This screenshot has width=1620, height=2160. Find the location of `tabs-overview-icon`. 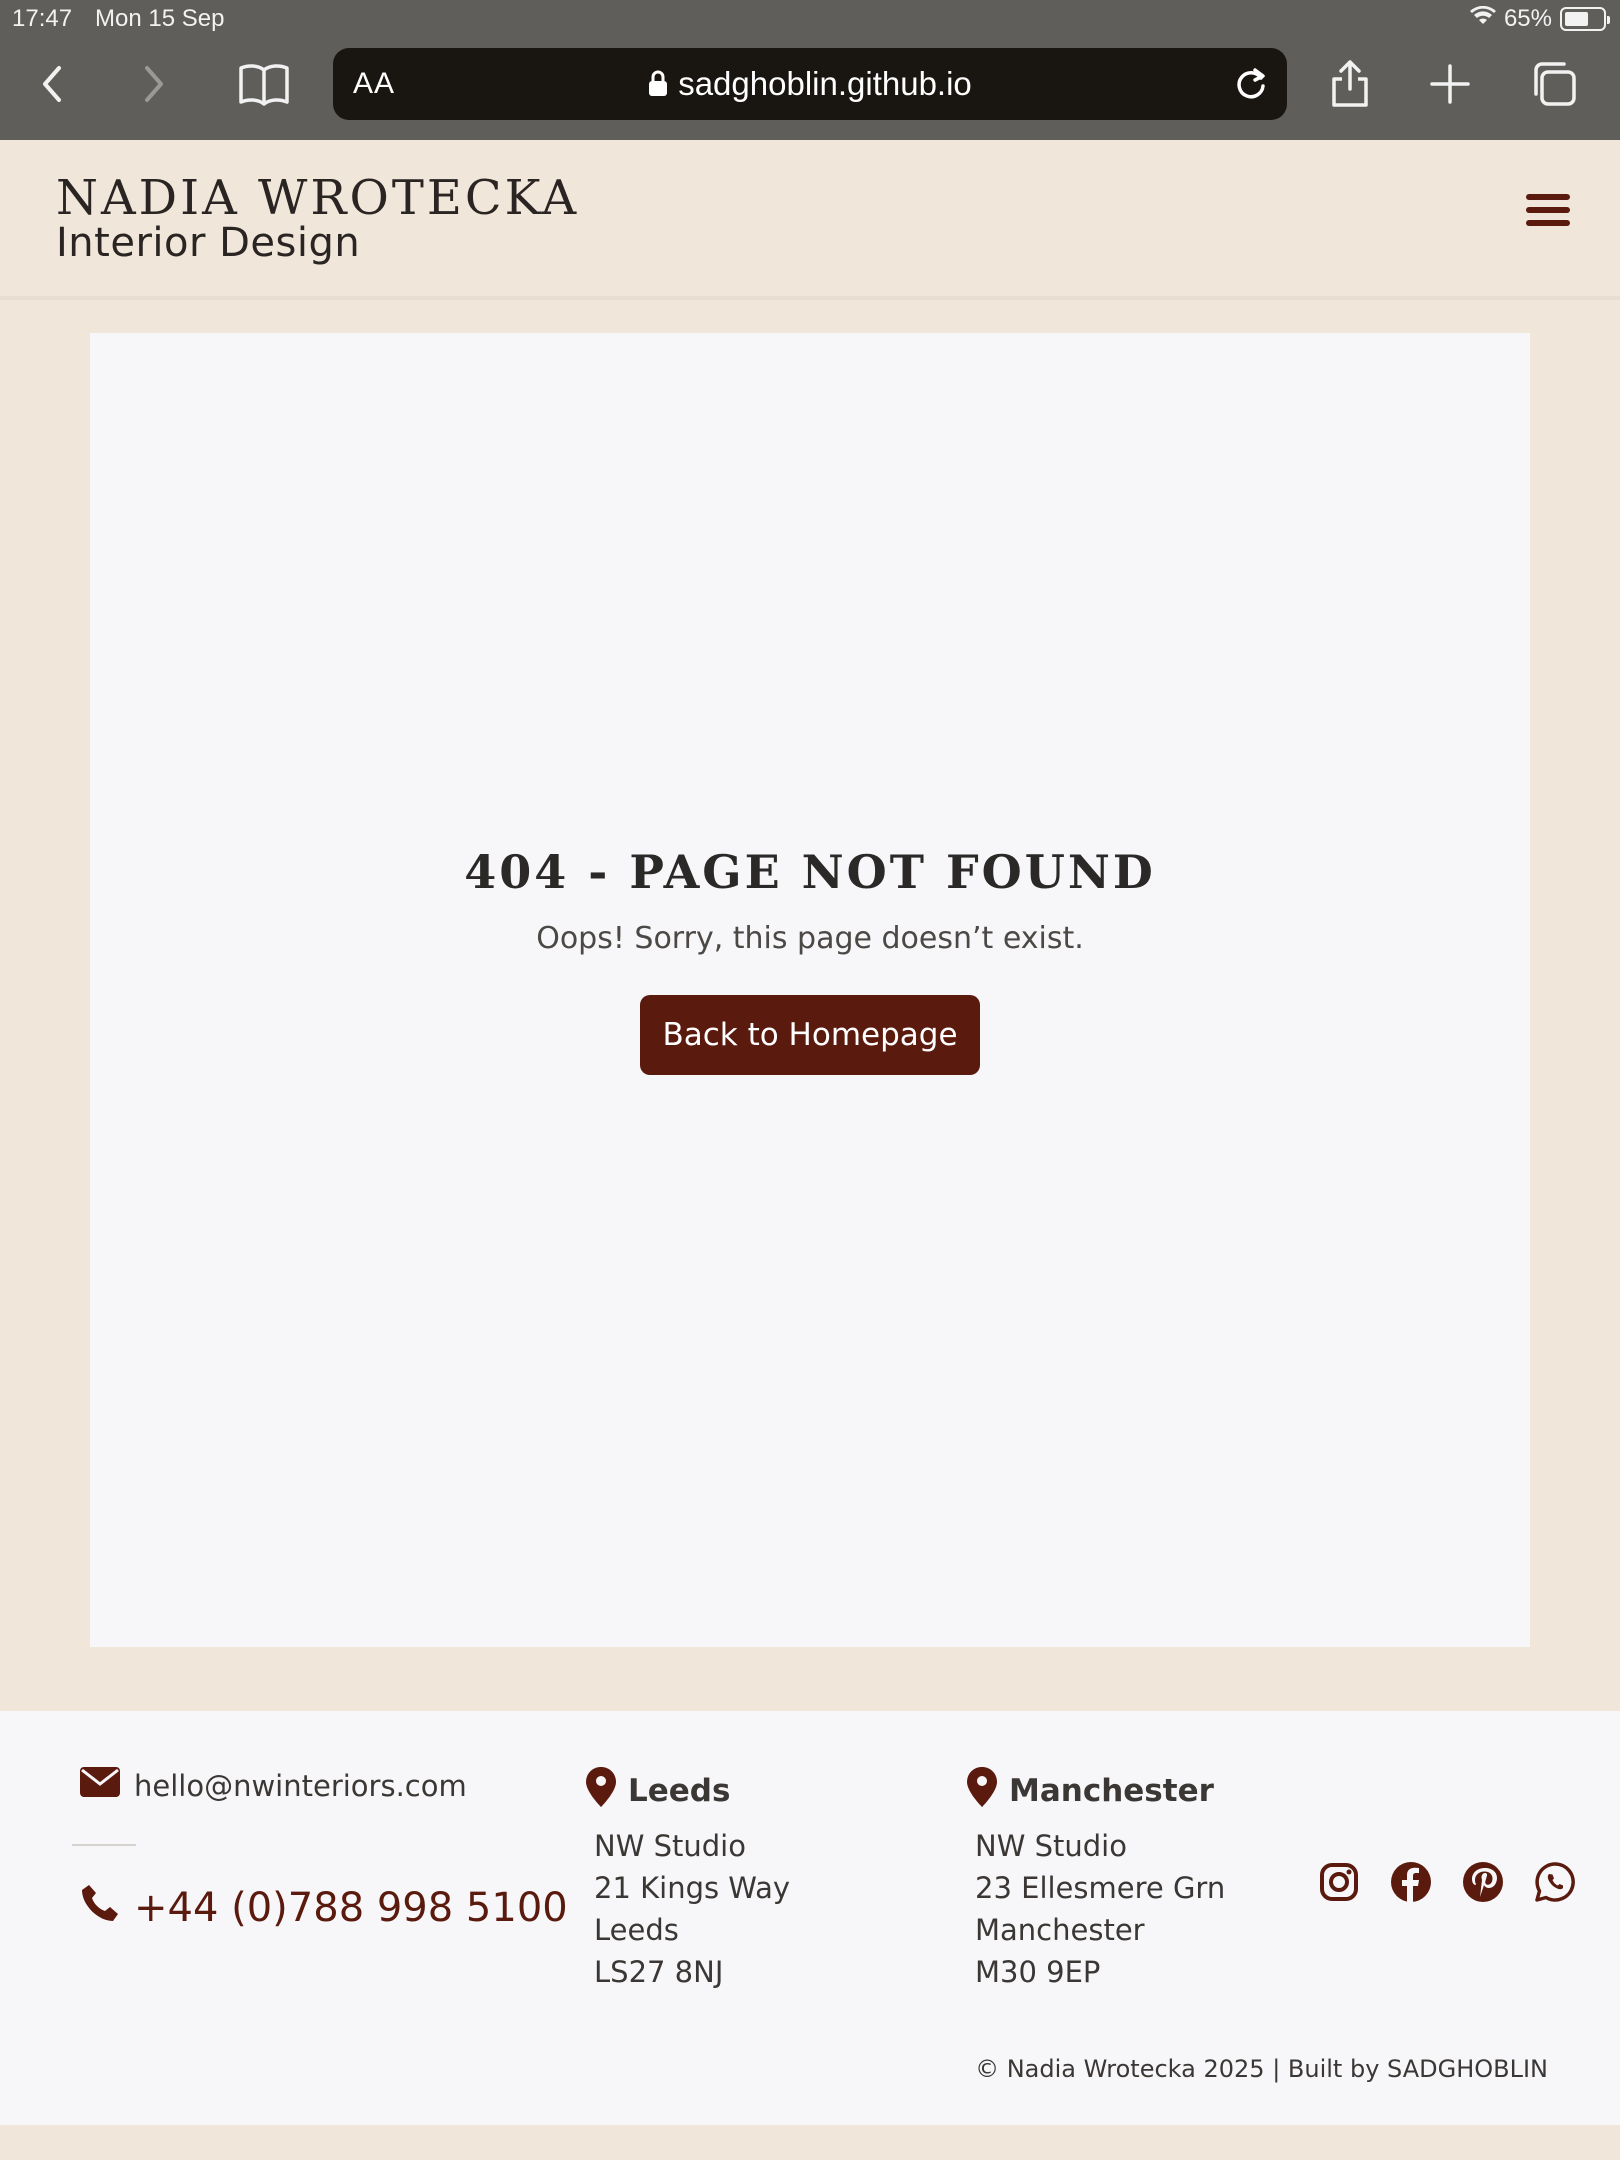

tabs-overview-icon is located at coordinates (1554, 84).